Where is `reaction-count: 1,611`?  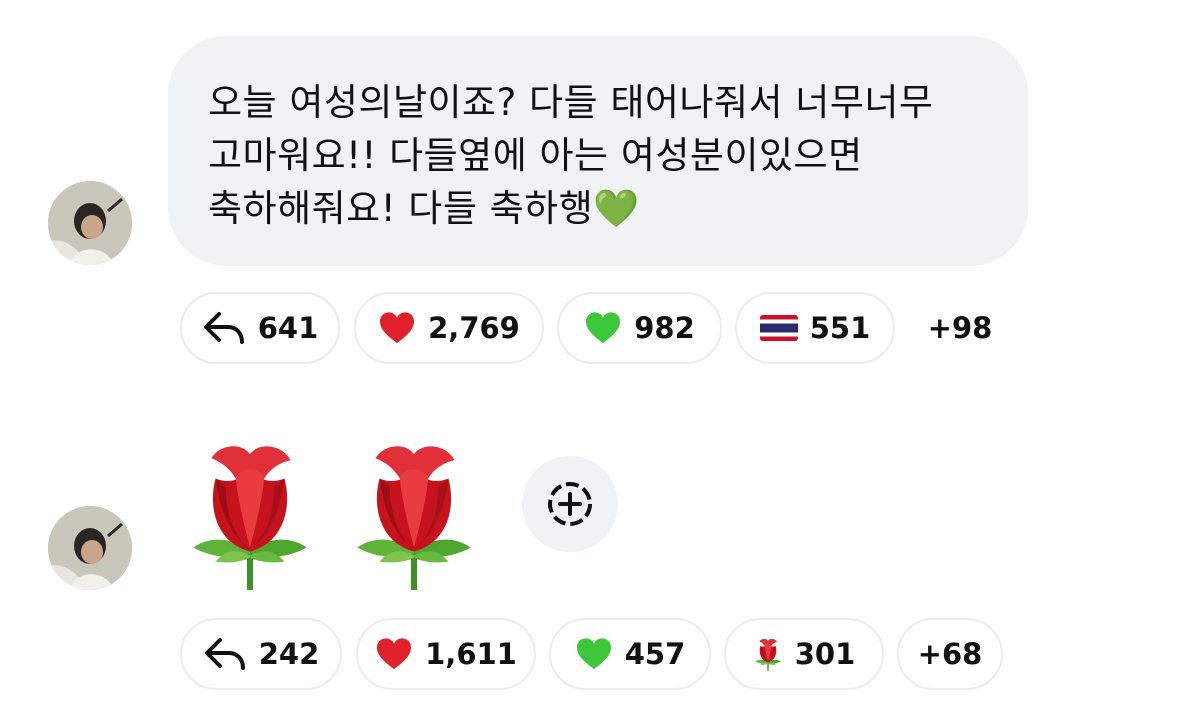 reaction-count: 1,611 is located at coordinates (471, 654).